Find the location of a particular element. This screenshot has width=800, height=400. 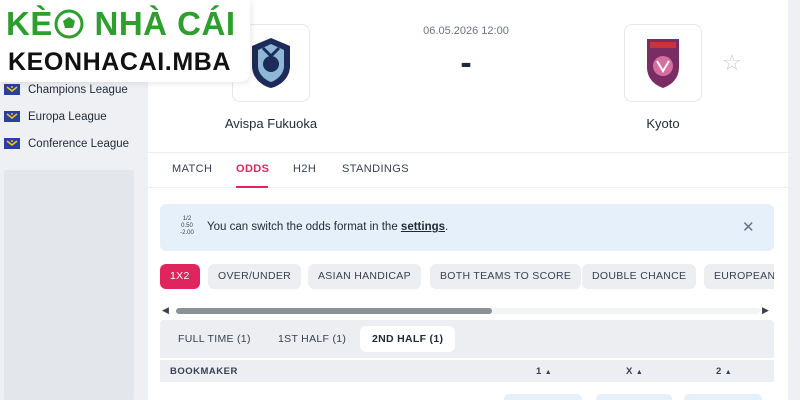

sidebar-item-europa-league: Europa League is located at coordinates (70, 116).